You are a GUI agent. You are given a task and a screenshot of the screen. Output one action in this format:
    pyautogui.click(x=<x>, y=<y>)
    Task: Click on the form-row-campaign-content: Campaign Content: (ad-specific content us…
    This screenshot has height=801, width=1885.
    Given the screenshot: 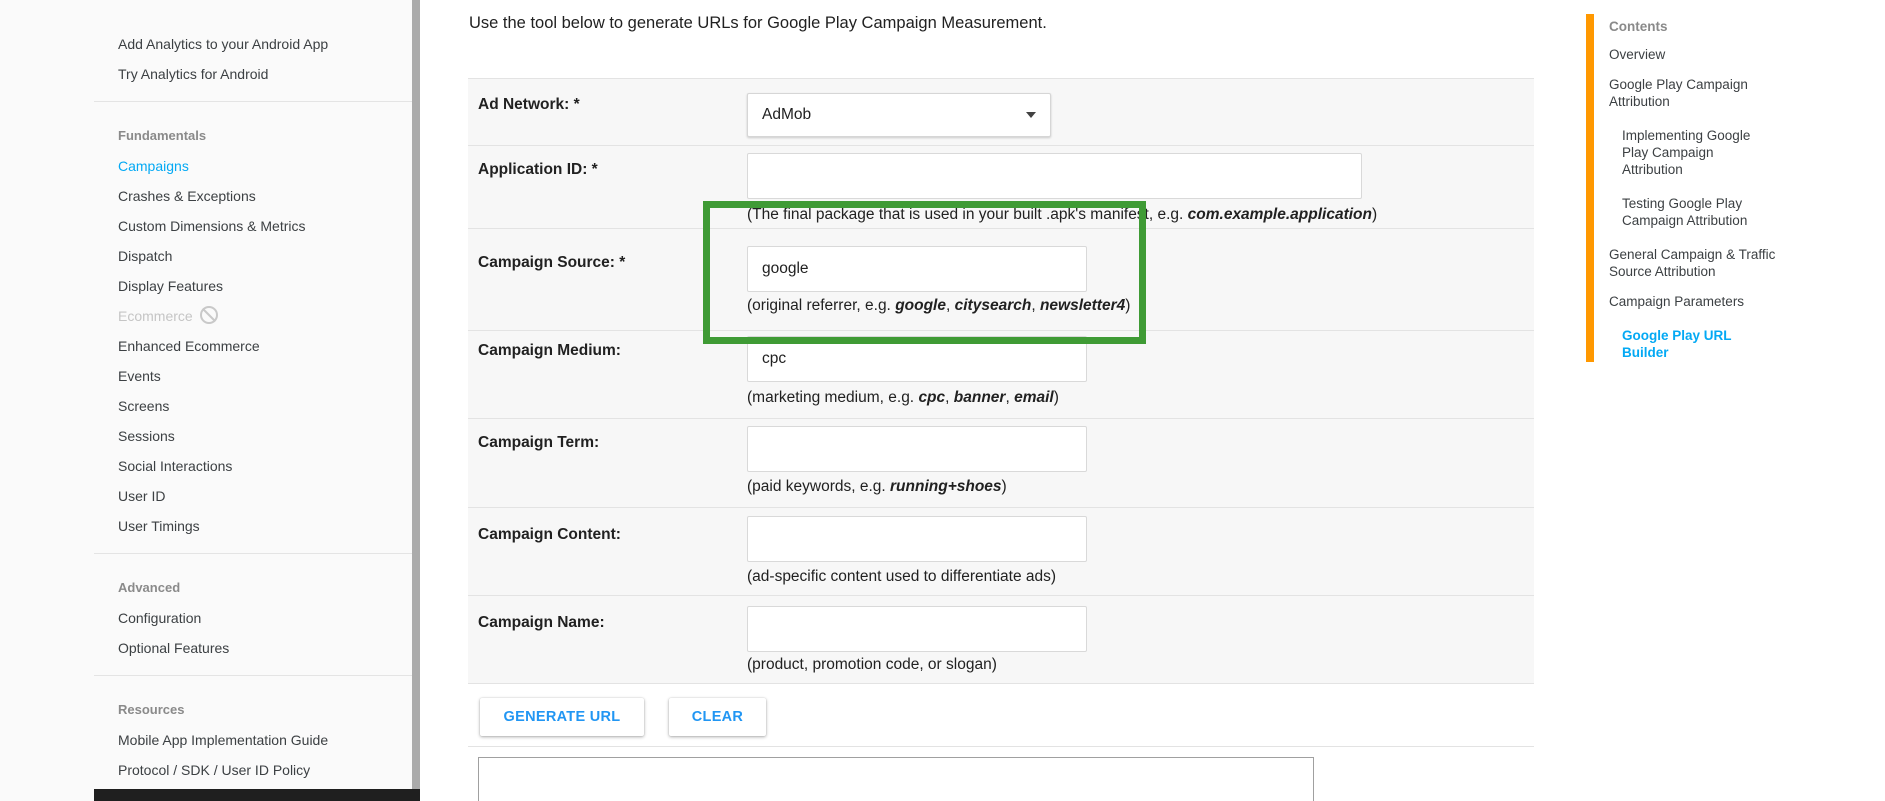 What is the action you would take?
    pyautogui.click(x=1001, y=552)
    